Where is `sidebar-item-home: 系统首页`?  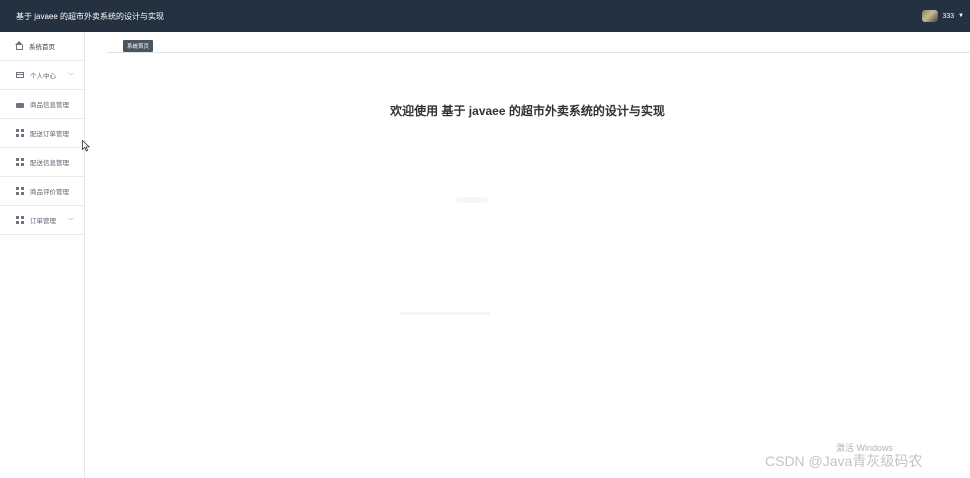
sidebar-item-home: 系统首页 is located at coordinates (42, 46).